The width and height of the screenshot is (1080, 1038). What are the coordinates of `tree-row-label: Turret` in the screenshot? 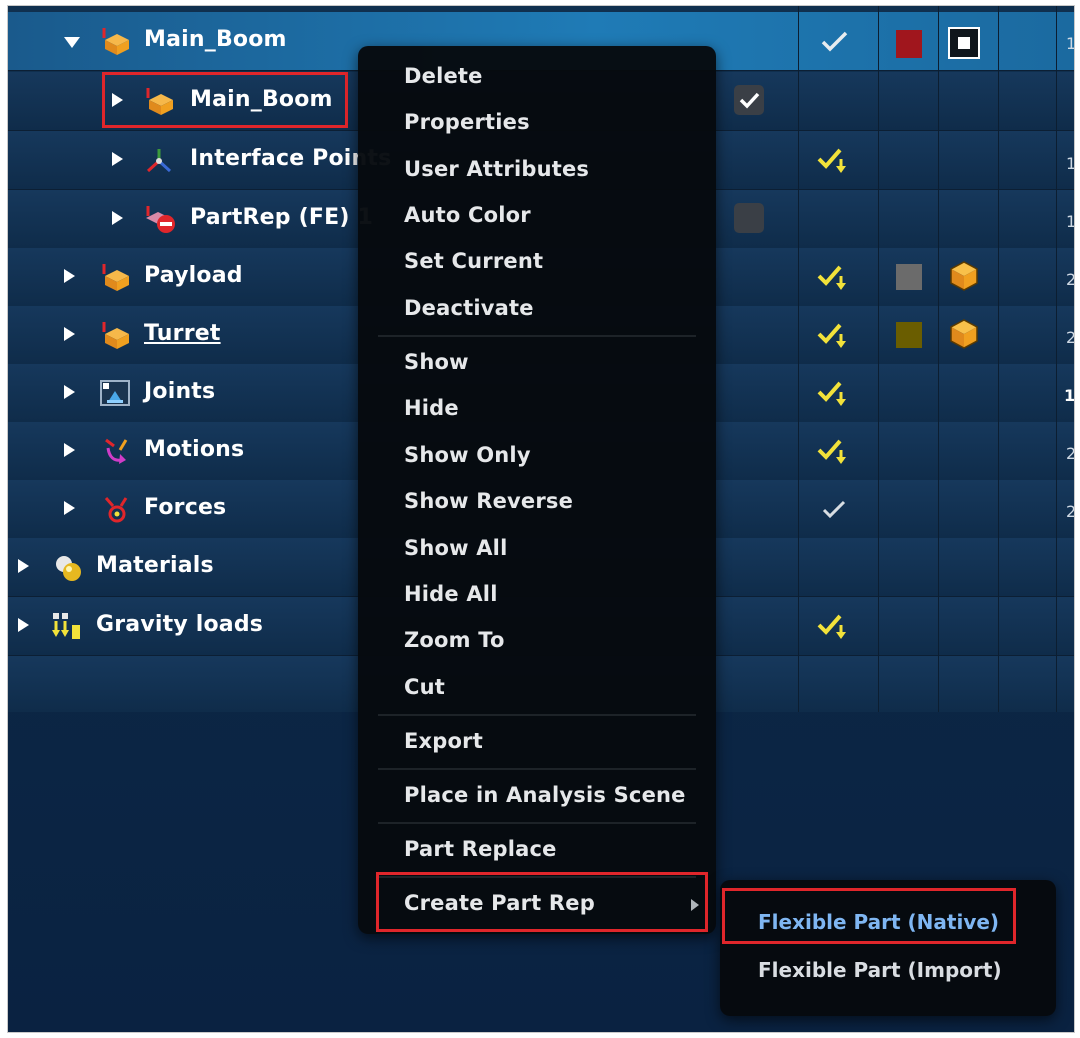 It's located at (182, 333).